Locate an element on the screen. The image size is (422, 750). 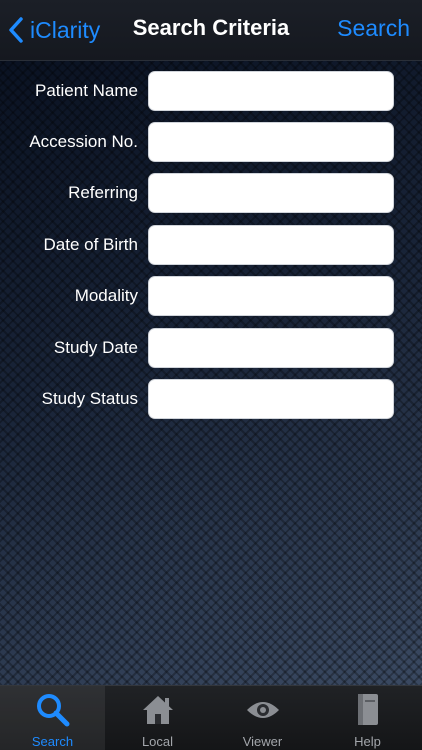
tab-search-label: Search is located at coordinates (52, 741).